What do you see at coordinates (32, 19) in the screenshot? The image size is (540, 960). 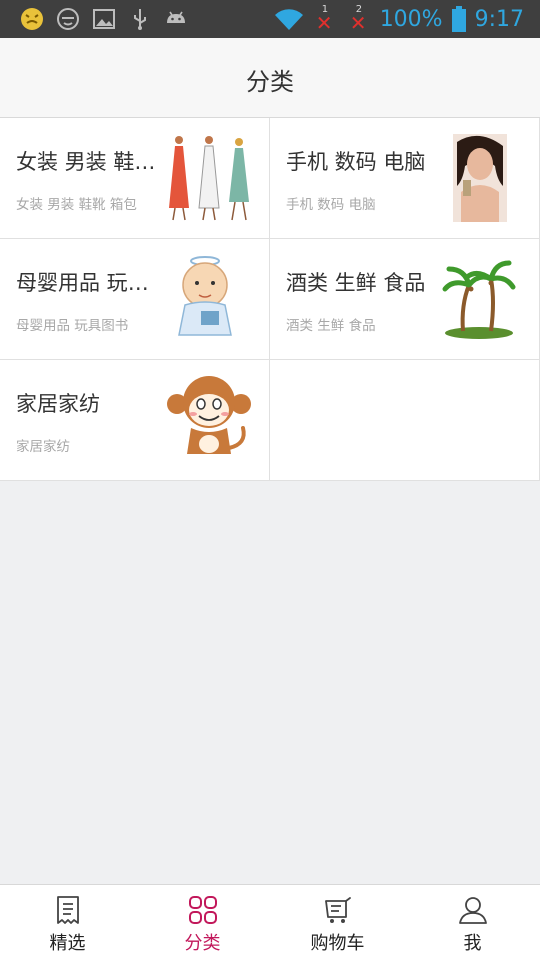 I see `emoji-icon` at bounding box center [32, 19].